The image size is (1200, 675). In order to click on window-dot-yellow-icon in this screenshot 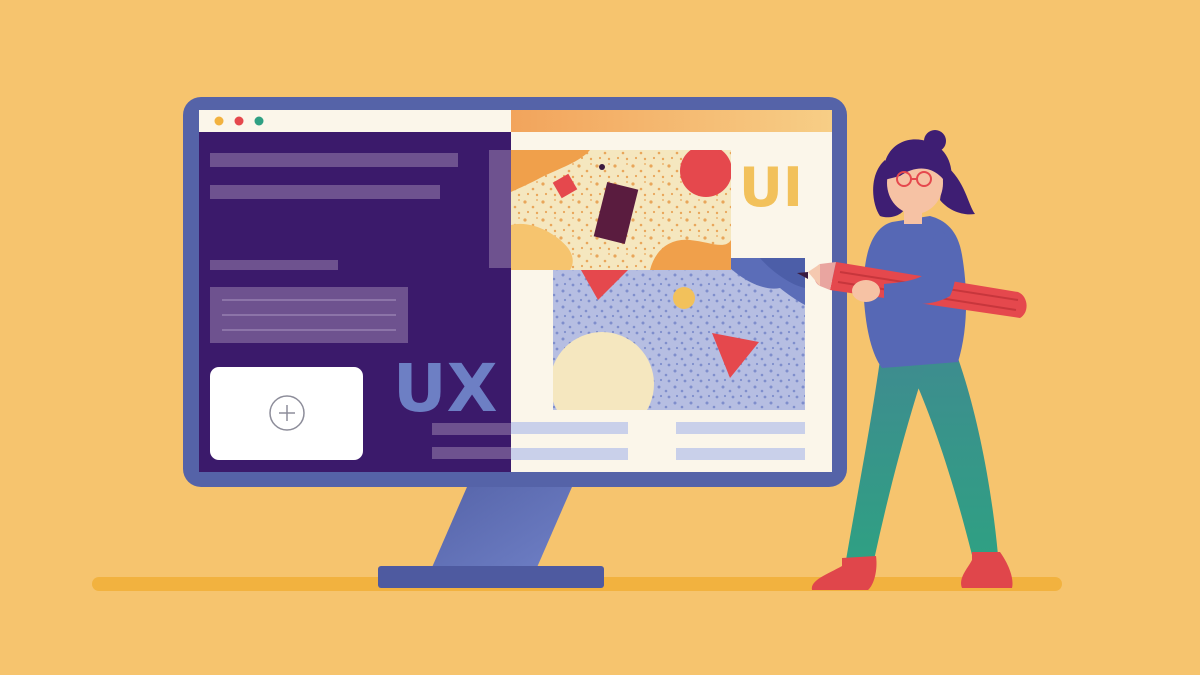, I will do `click(219, 121)`.